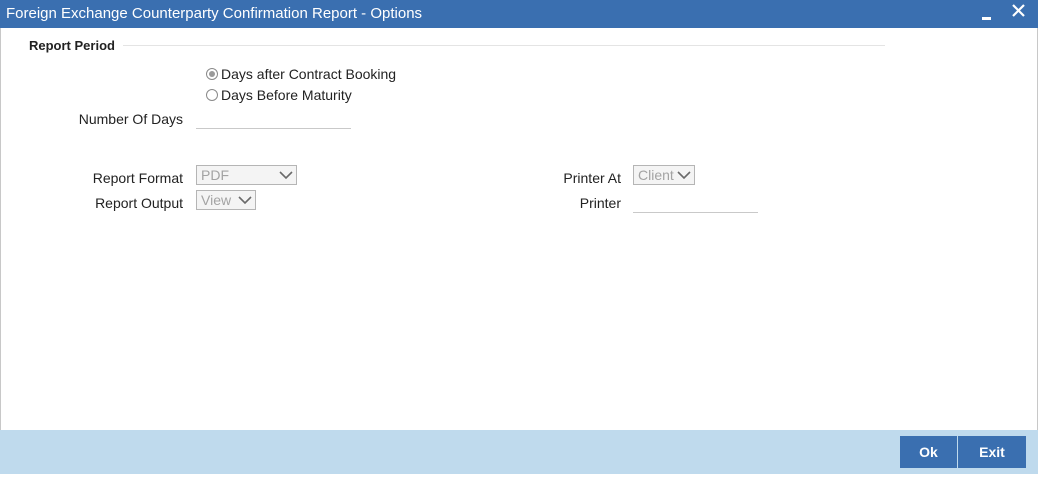 This screenshot has height=483, width=1038. Describe the element at coordinates (519, 452) in the screenshot. I see `footer-bar: Ok Exit` at that location.